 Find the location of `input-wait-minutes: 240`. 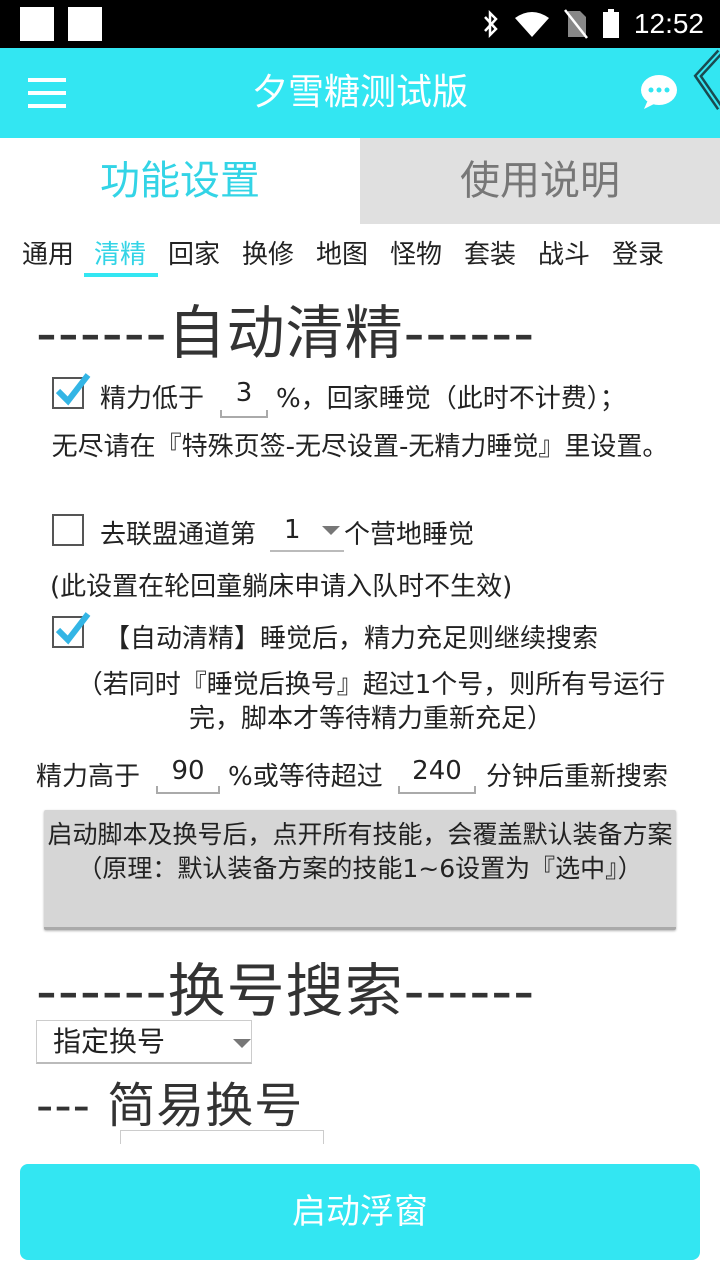

input-wait-minutes: 240 is located at coordinates (437, 772).